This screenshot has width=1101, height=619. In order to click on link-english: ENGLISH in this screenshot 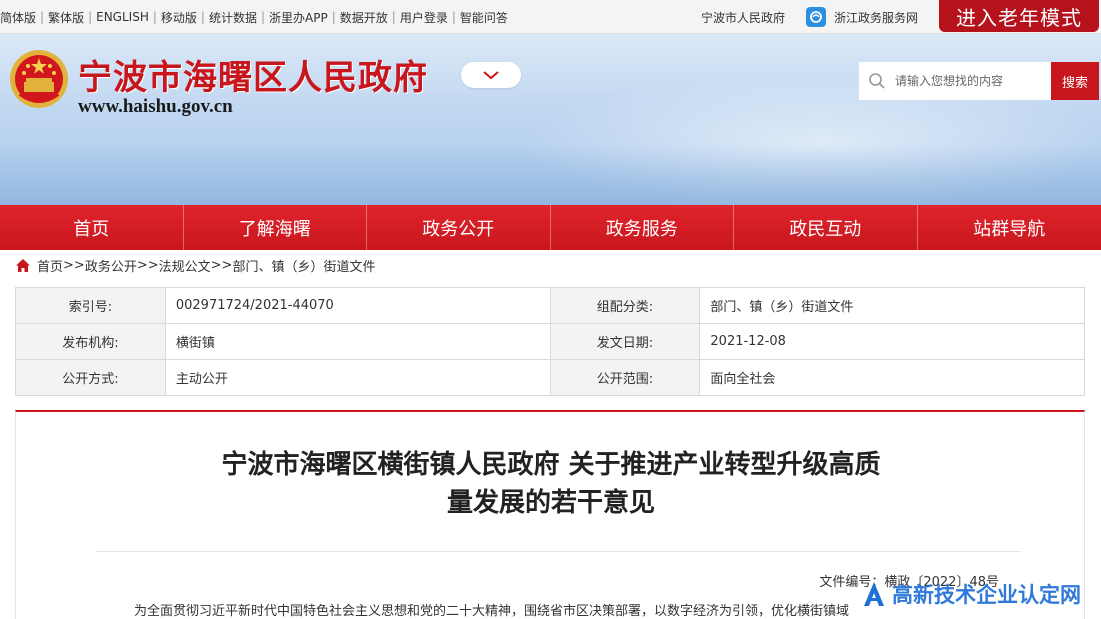, I will do `click(122, 17)`.